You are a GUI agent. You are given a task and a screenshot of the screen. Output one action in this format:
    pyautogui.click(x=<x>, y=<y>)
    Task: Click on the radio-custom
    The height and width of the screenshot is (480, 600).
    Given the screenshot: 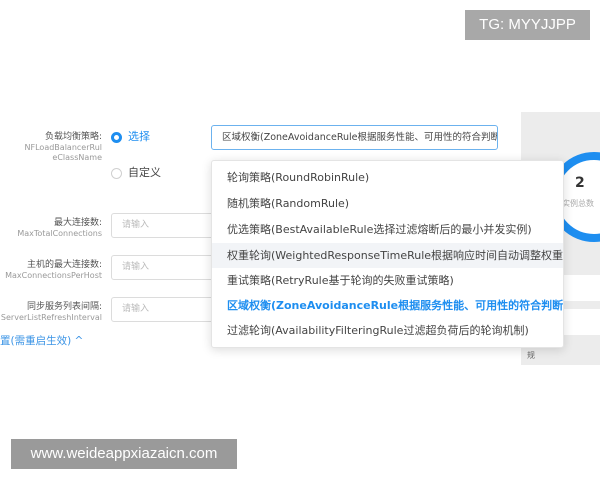 What is the action you would take?
    pyautogui.click(x=116, y=173)
    